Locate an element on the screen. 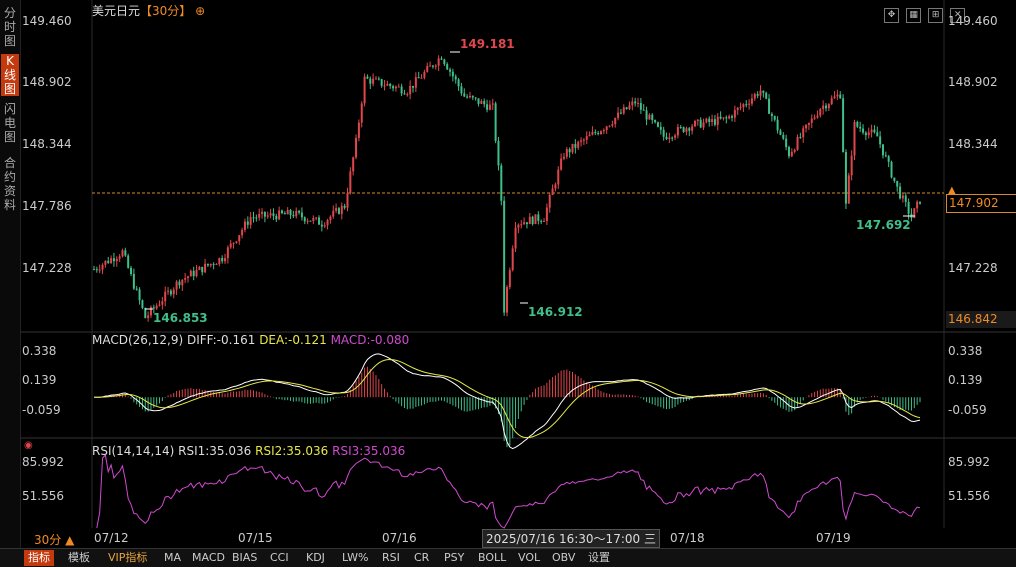  tab-cci: CCI is located at coordinates (279, 558).